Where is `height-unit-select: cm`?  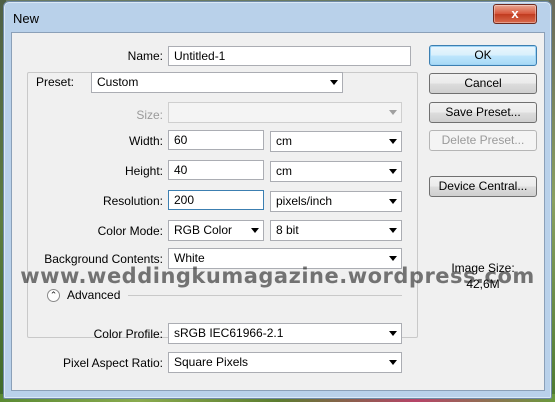
height-unit-select: cm is located at coordinates (336, 171).